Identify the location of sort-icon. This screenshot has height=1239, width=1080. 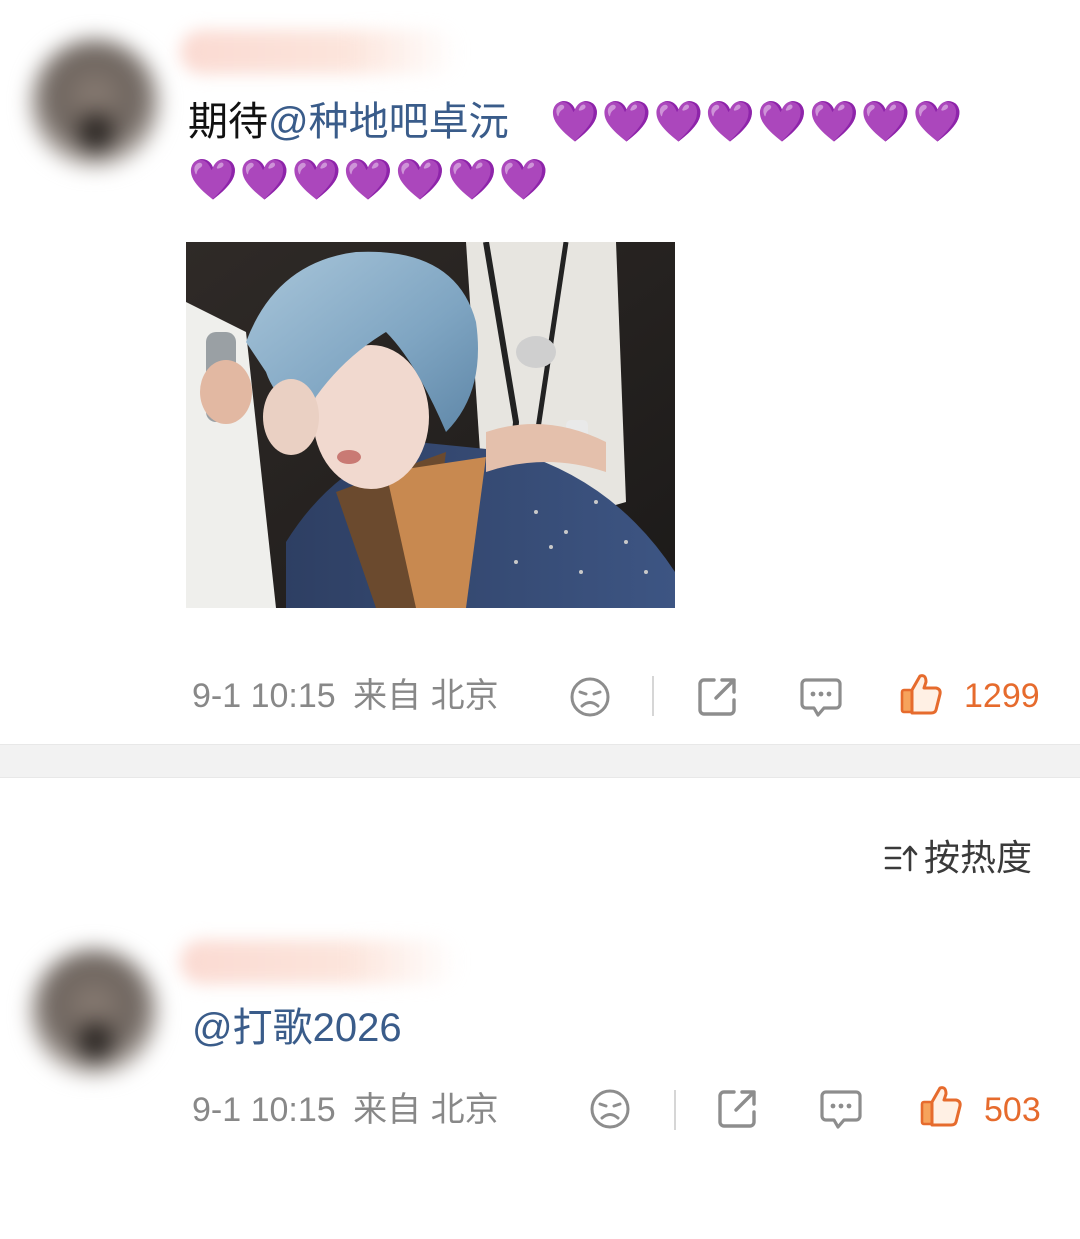
(901, 858).